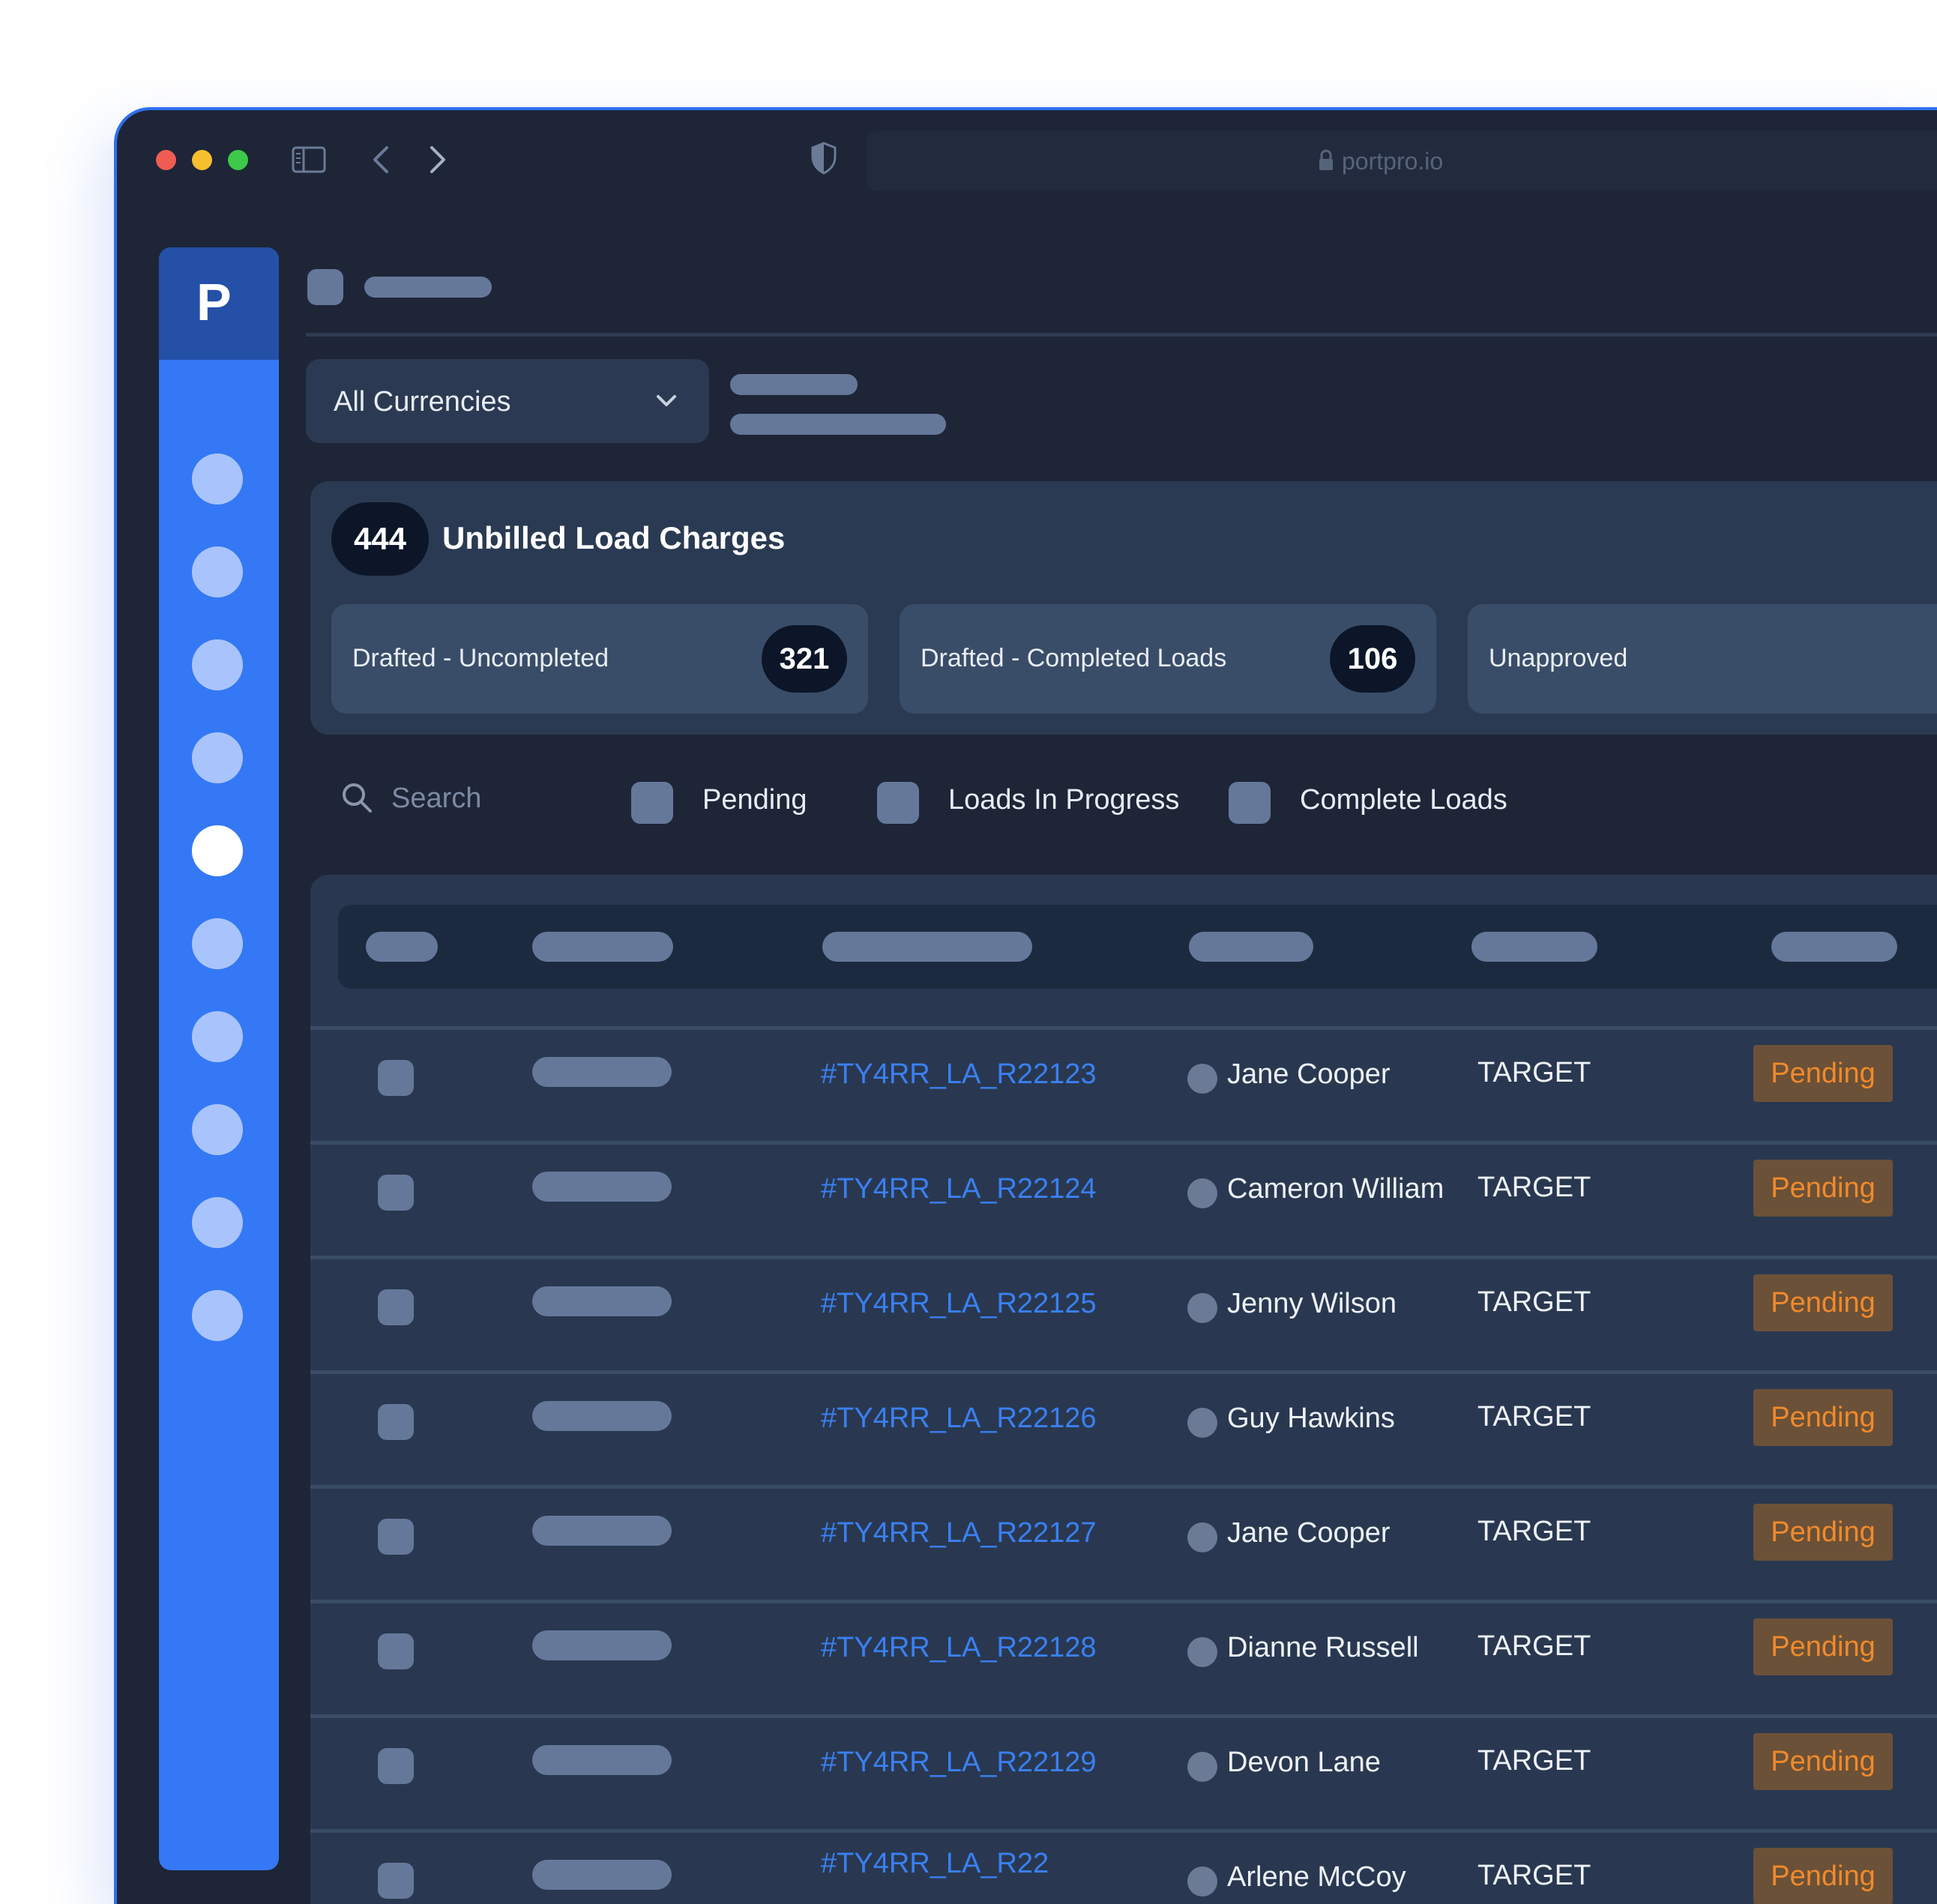 This screenshot has height=1904, width=1937. What do you see at coordinates (357, 798) in the screenshot?
I see `search-icon` at bounding box center [357, 798].